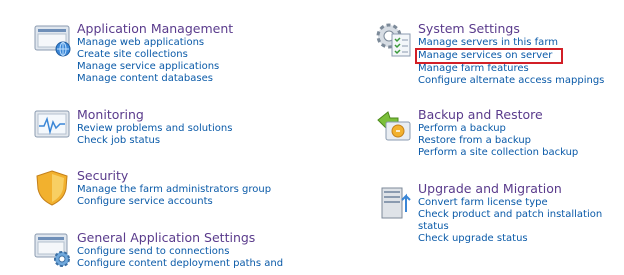 This screenshot has height=275, width=624. I want to click on check-product-patch-installation-link-continued: status, so click(510, 227).